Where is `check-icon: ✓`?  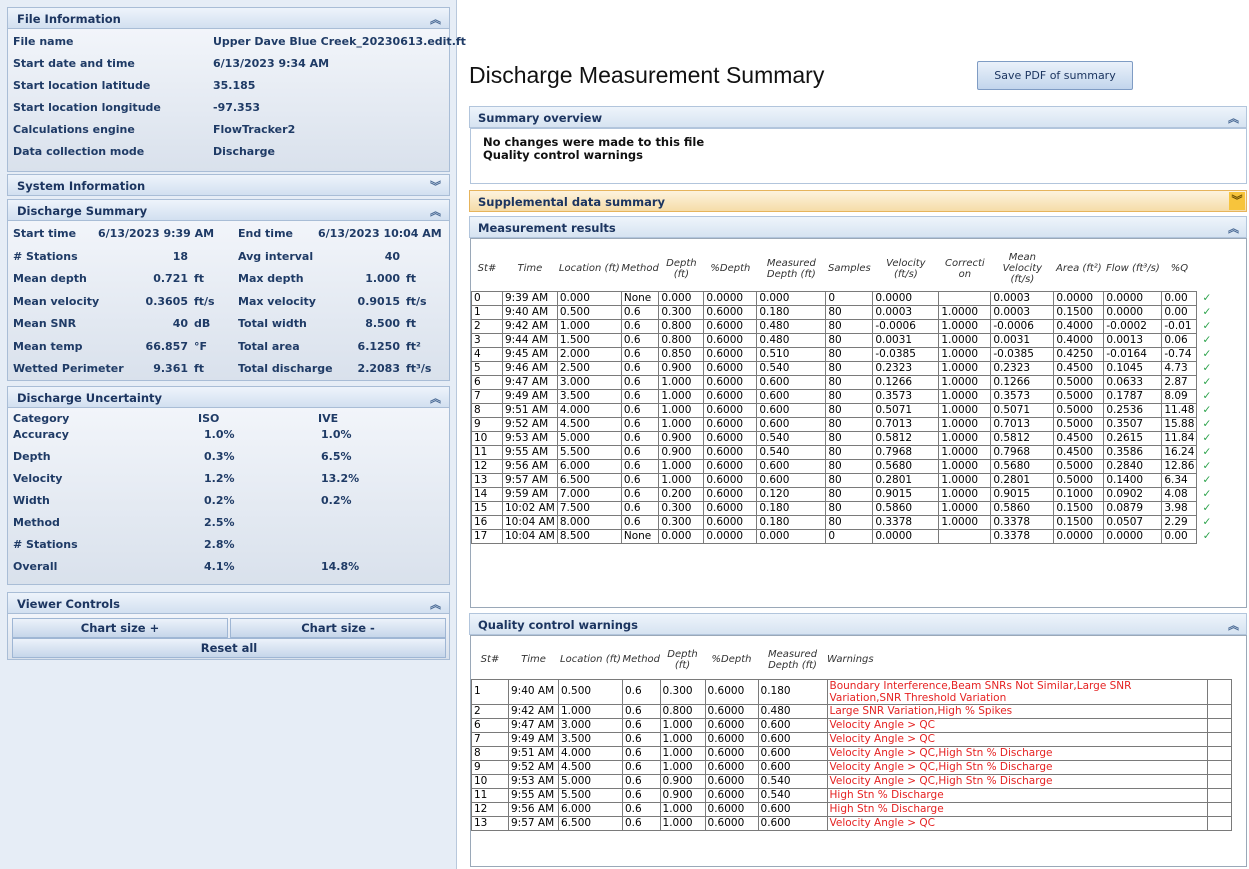
check-icon: ✓ is located at coordinates (1207, 535).